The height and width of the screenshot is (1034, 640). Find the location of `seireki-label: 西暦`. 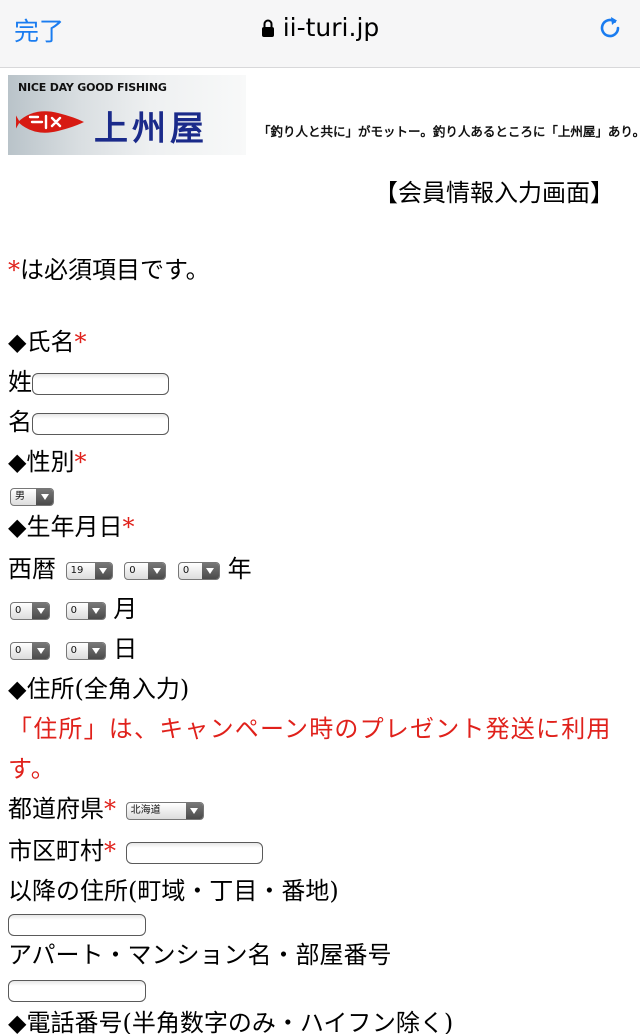

seireki-label: 西暦 is located at coordinates (32, 569).